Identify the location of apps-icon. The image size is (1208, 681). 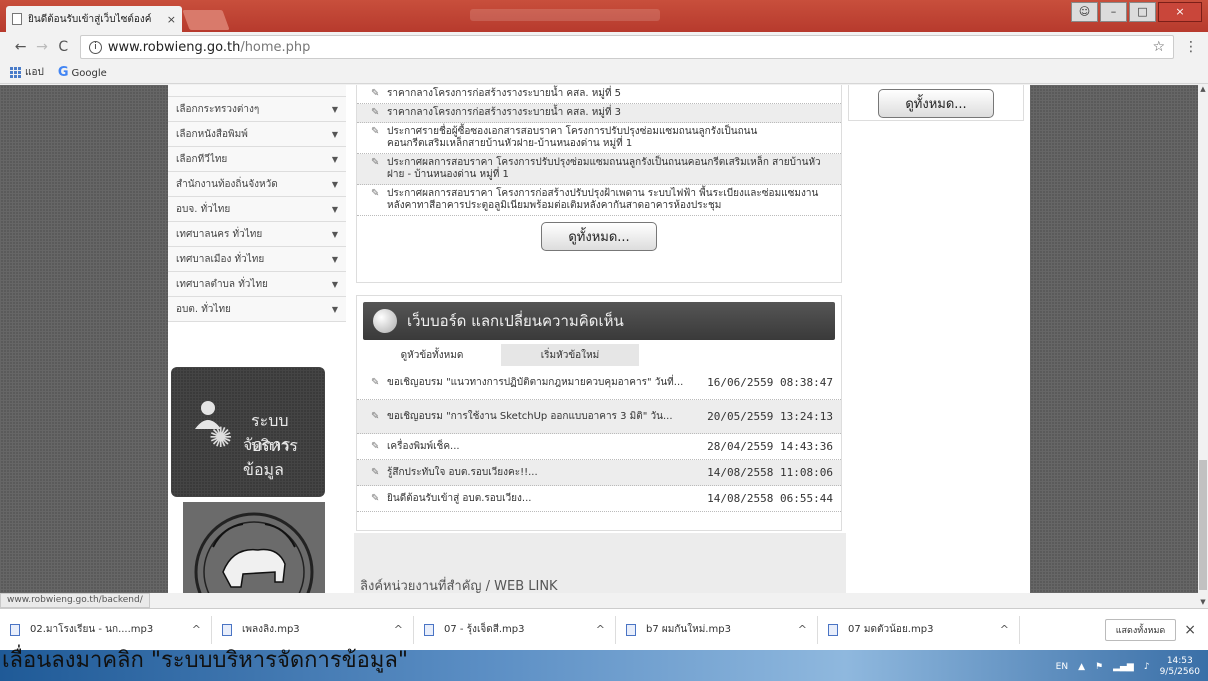
(15, 72).